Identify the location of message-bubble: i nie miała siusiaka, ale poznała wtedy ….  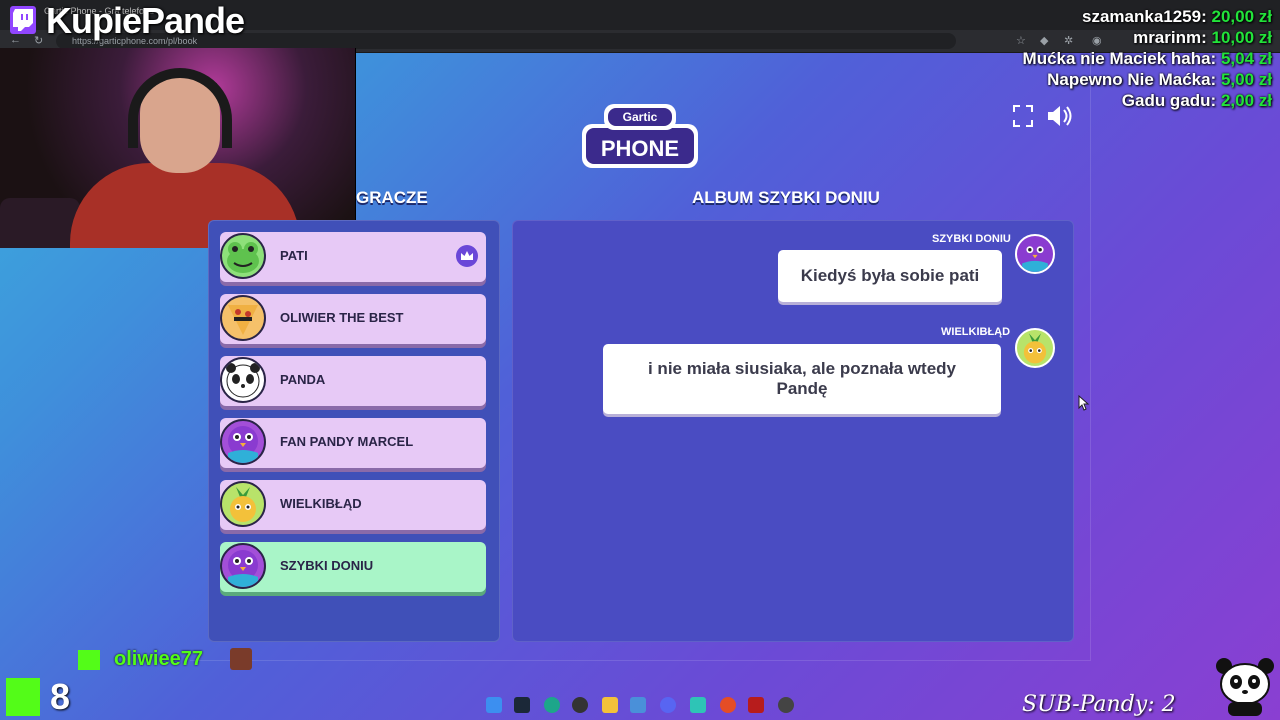
(802, 379).